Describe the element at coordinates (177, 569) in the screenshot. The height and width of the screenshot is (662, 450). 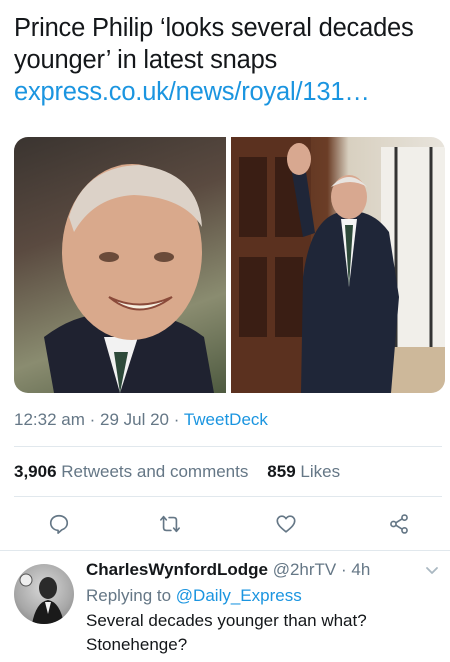
I see `reply-display-name: CharlesWynfordLodge` at that location.